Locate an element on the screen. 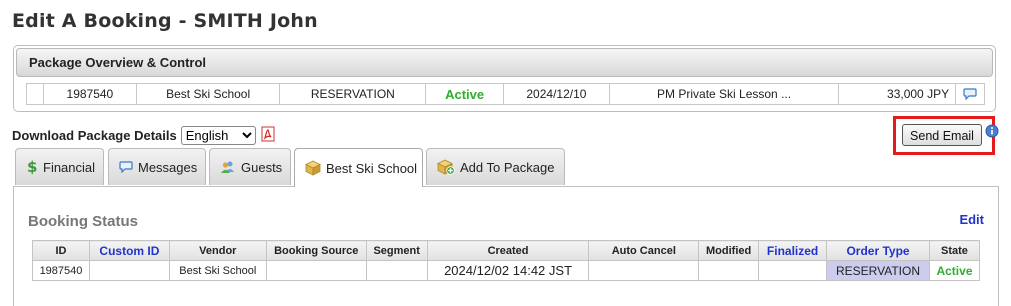 The image size is (1011, 306). send-email-button: Send Email is located at coordinates (942, 135).